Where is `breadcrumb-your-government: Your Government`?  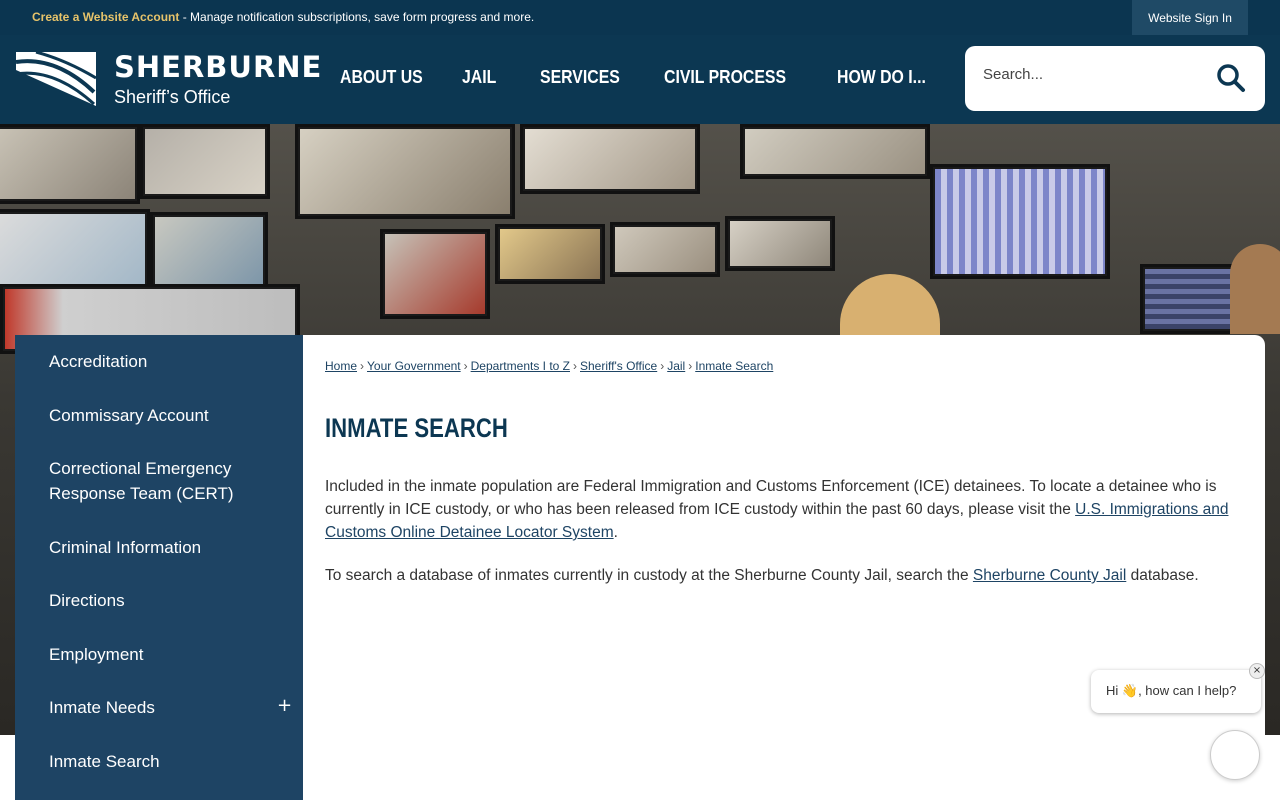 breadcrumb-your-government: Your Government is located at coordinates (414, 366).